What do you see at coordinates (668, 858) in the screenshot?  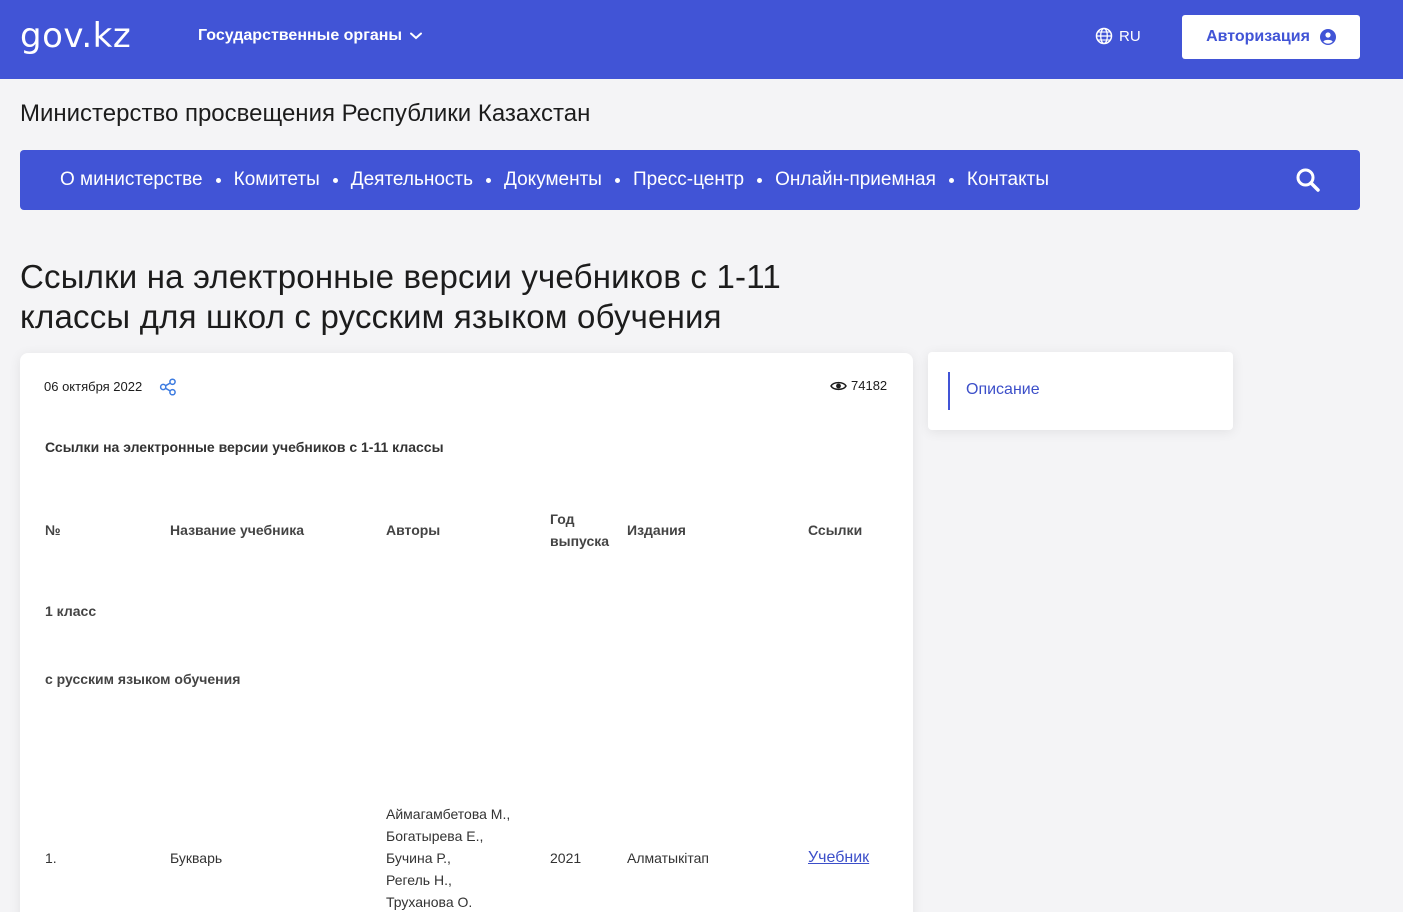 I see `table-row-publisher: Алматыкітап` at bounding box center [668, 858].